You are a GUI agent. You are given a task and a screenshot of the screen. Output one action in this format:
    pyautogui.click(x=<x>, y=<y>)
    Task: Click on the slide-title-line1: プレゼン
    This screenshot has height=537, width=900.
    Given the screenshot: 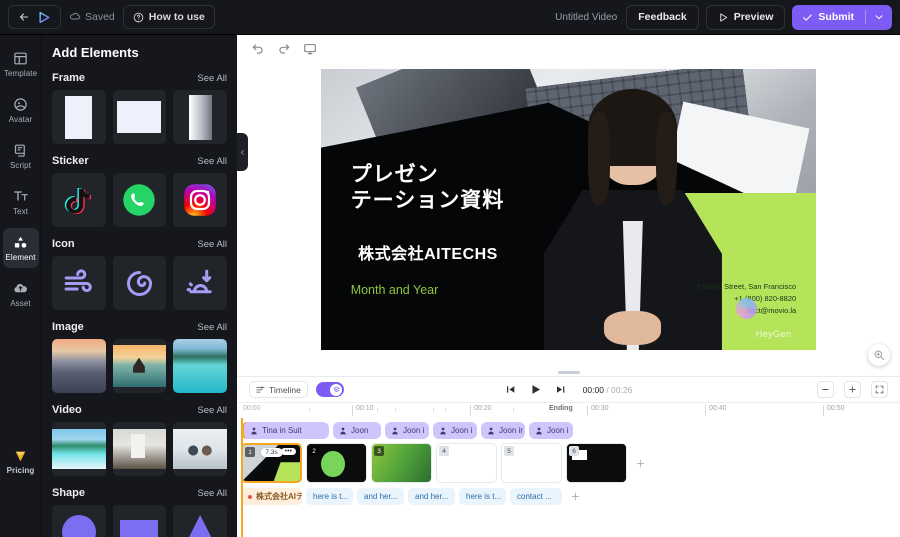 What is the action you would take?
    pyautogui.click(x=394, y=174)
    